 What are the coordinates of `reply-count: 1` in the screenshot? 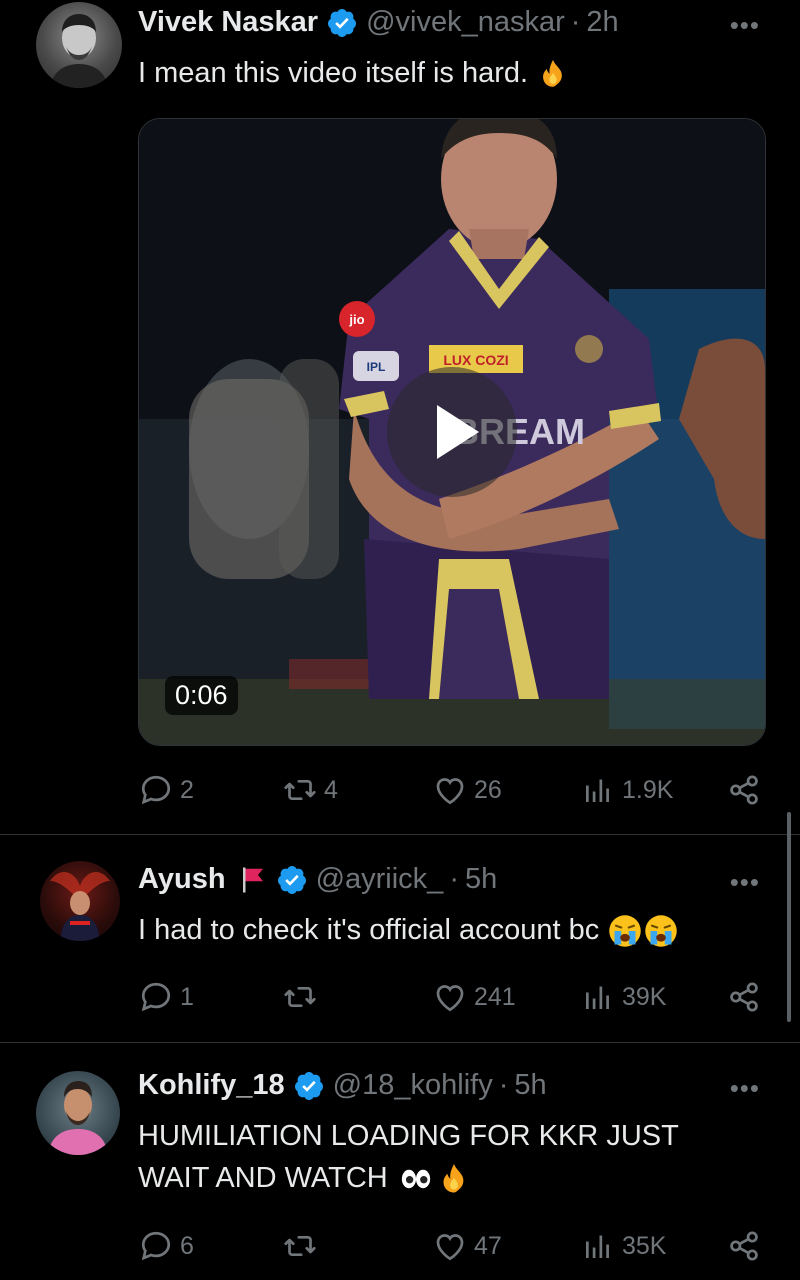 It's located at (187, 996).